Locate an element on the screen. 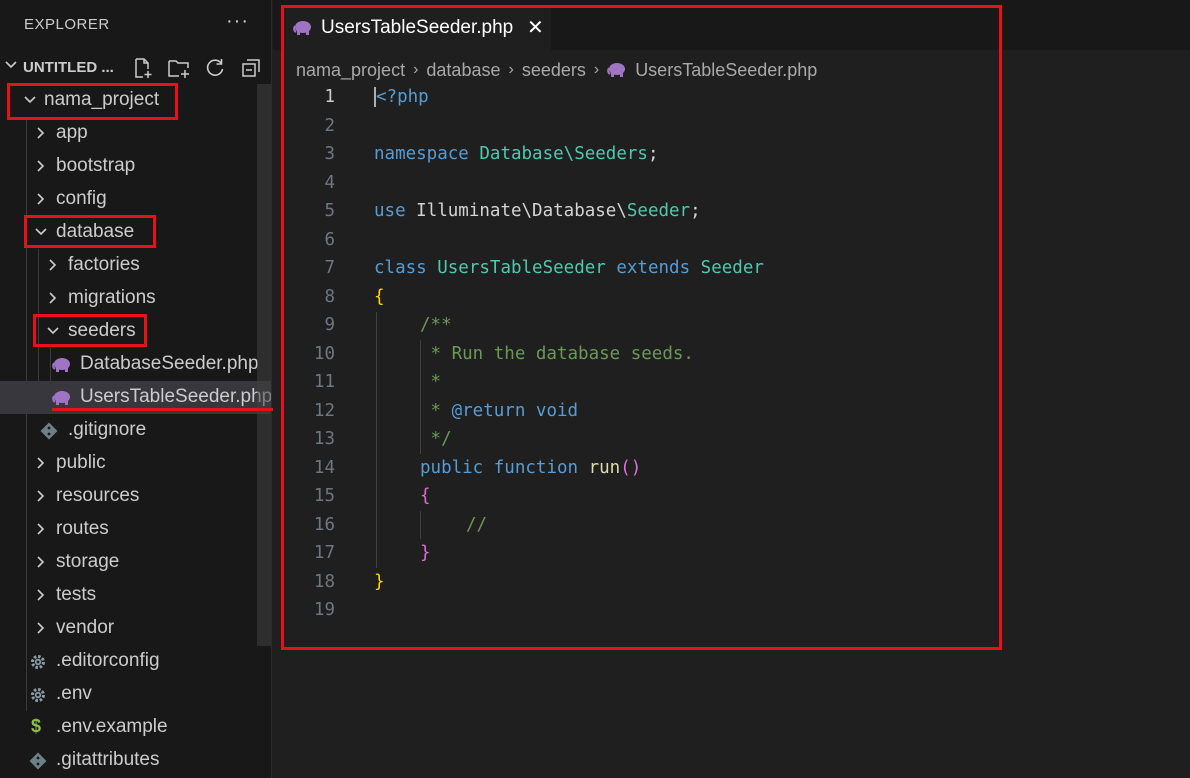 The height and width of the screenshot is (778, 1190). tree-folder-bootstrap: bootstrap is located at coordinates (135, 166).